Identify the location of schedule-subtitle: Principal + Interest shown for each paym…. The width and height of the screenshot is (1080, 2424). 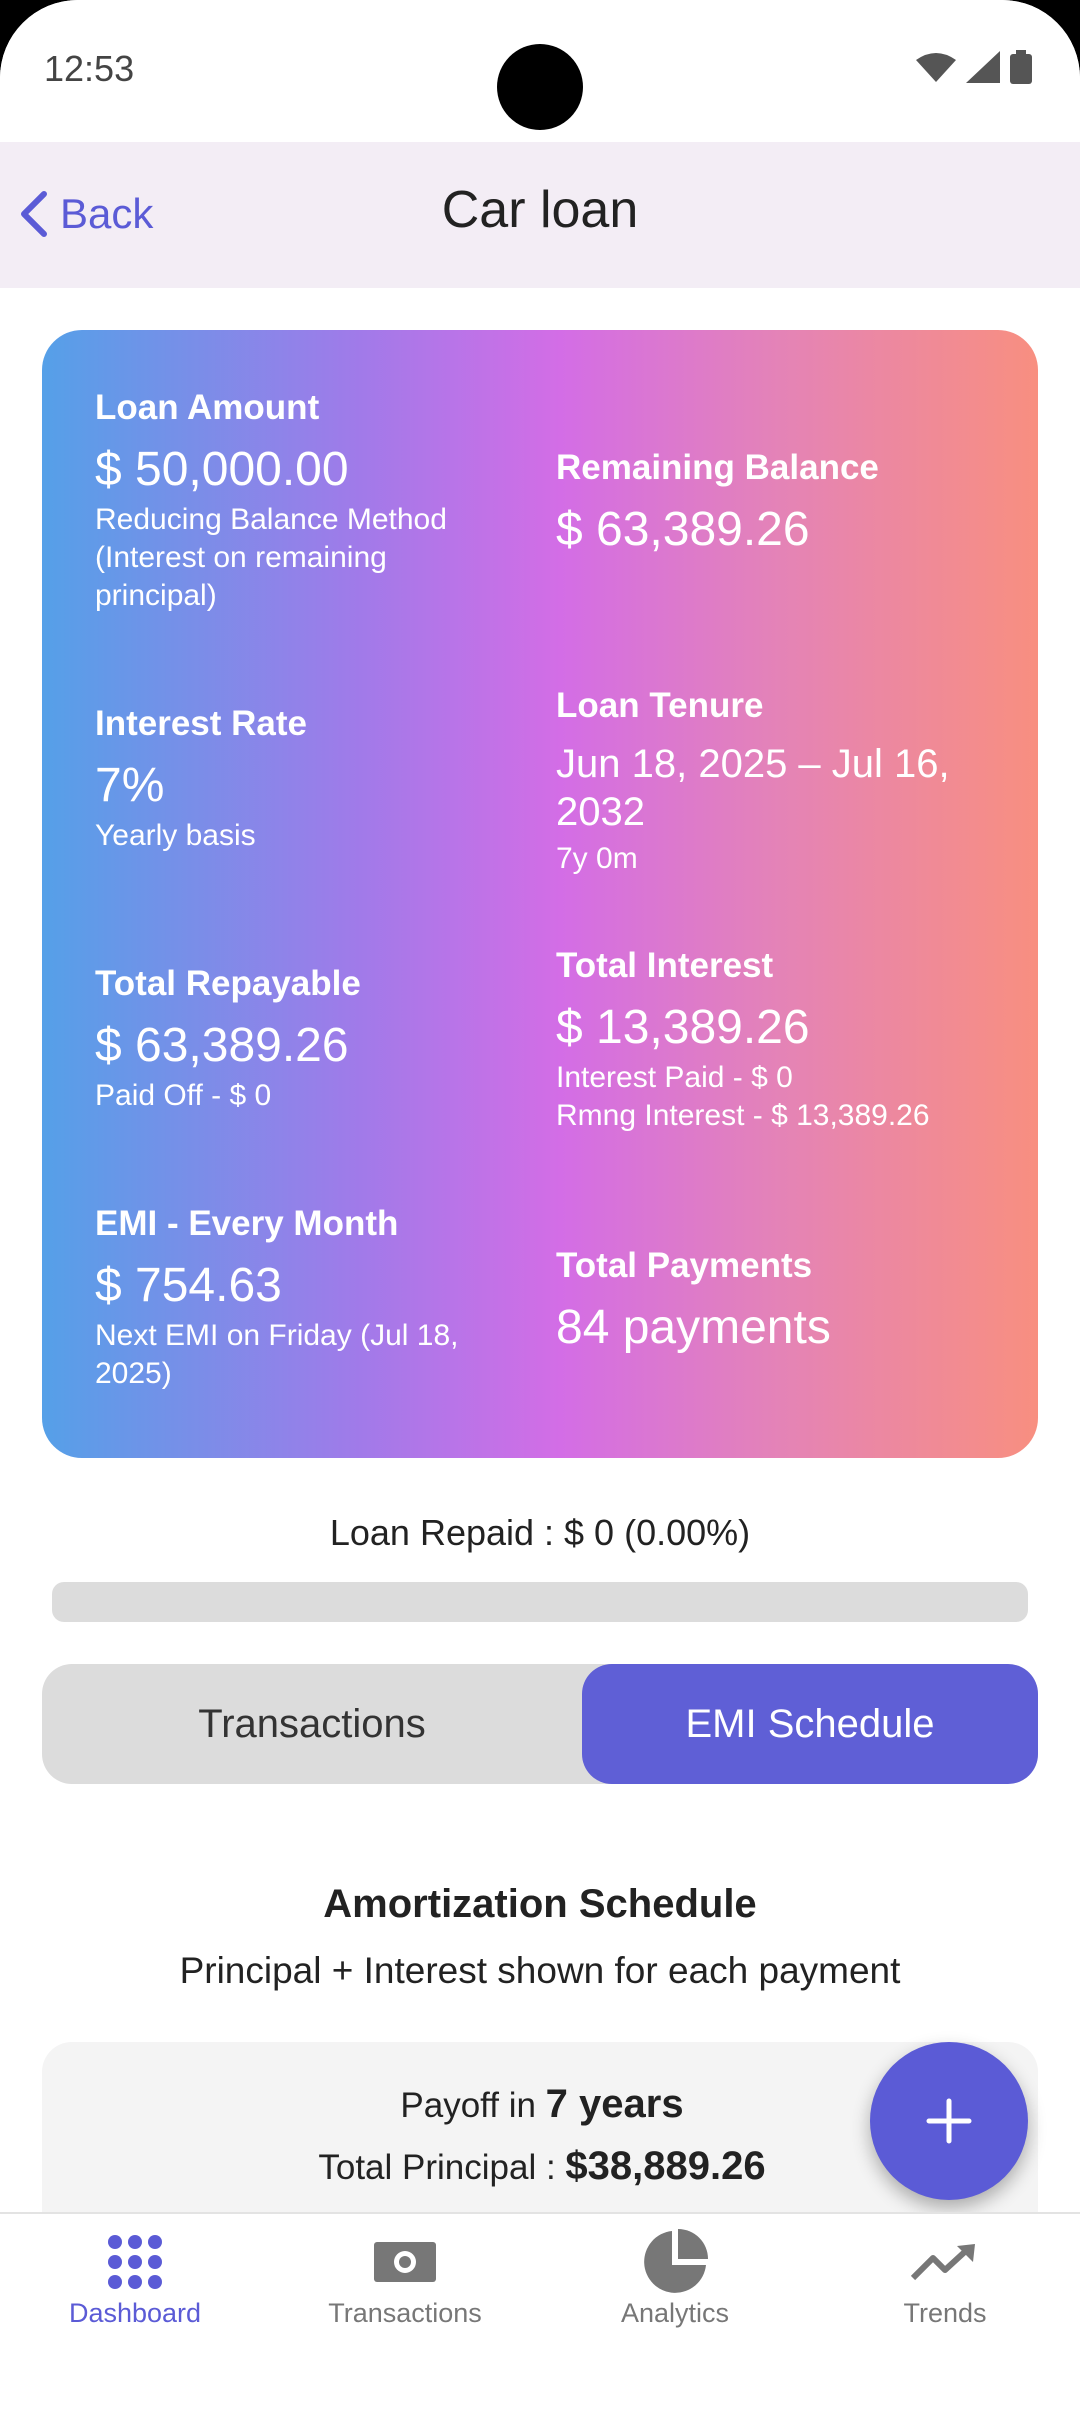
(540, 1970).